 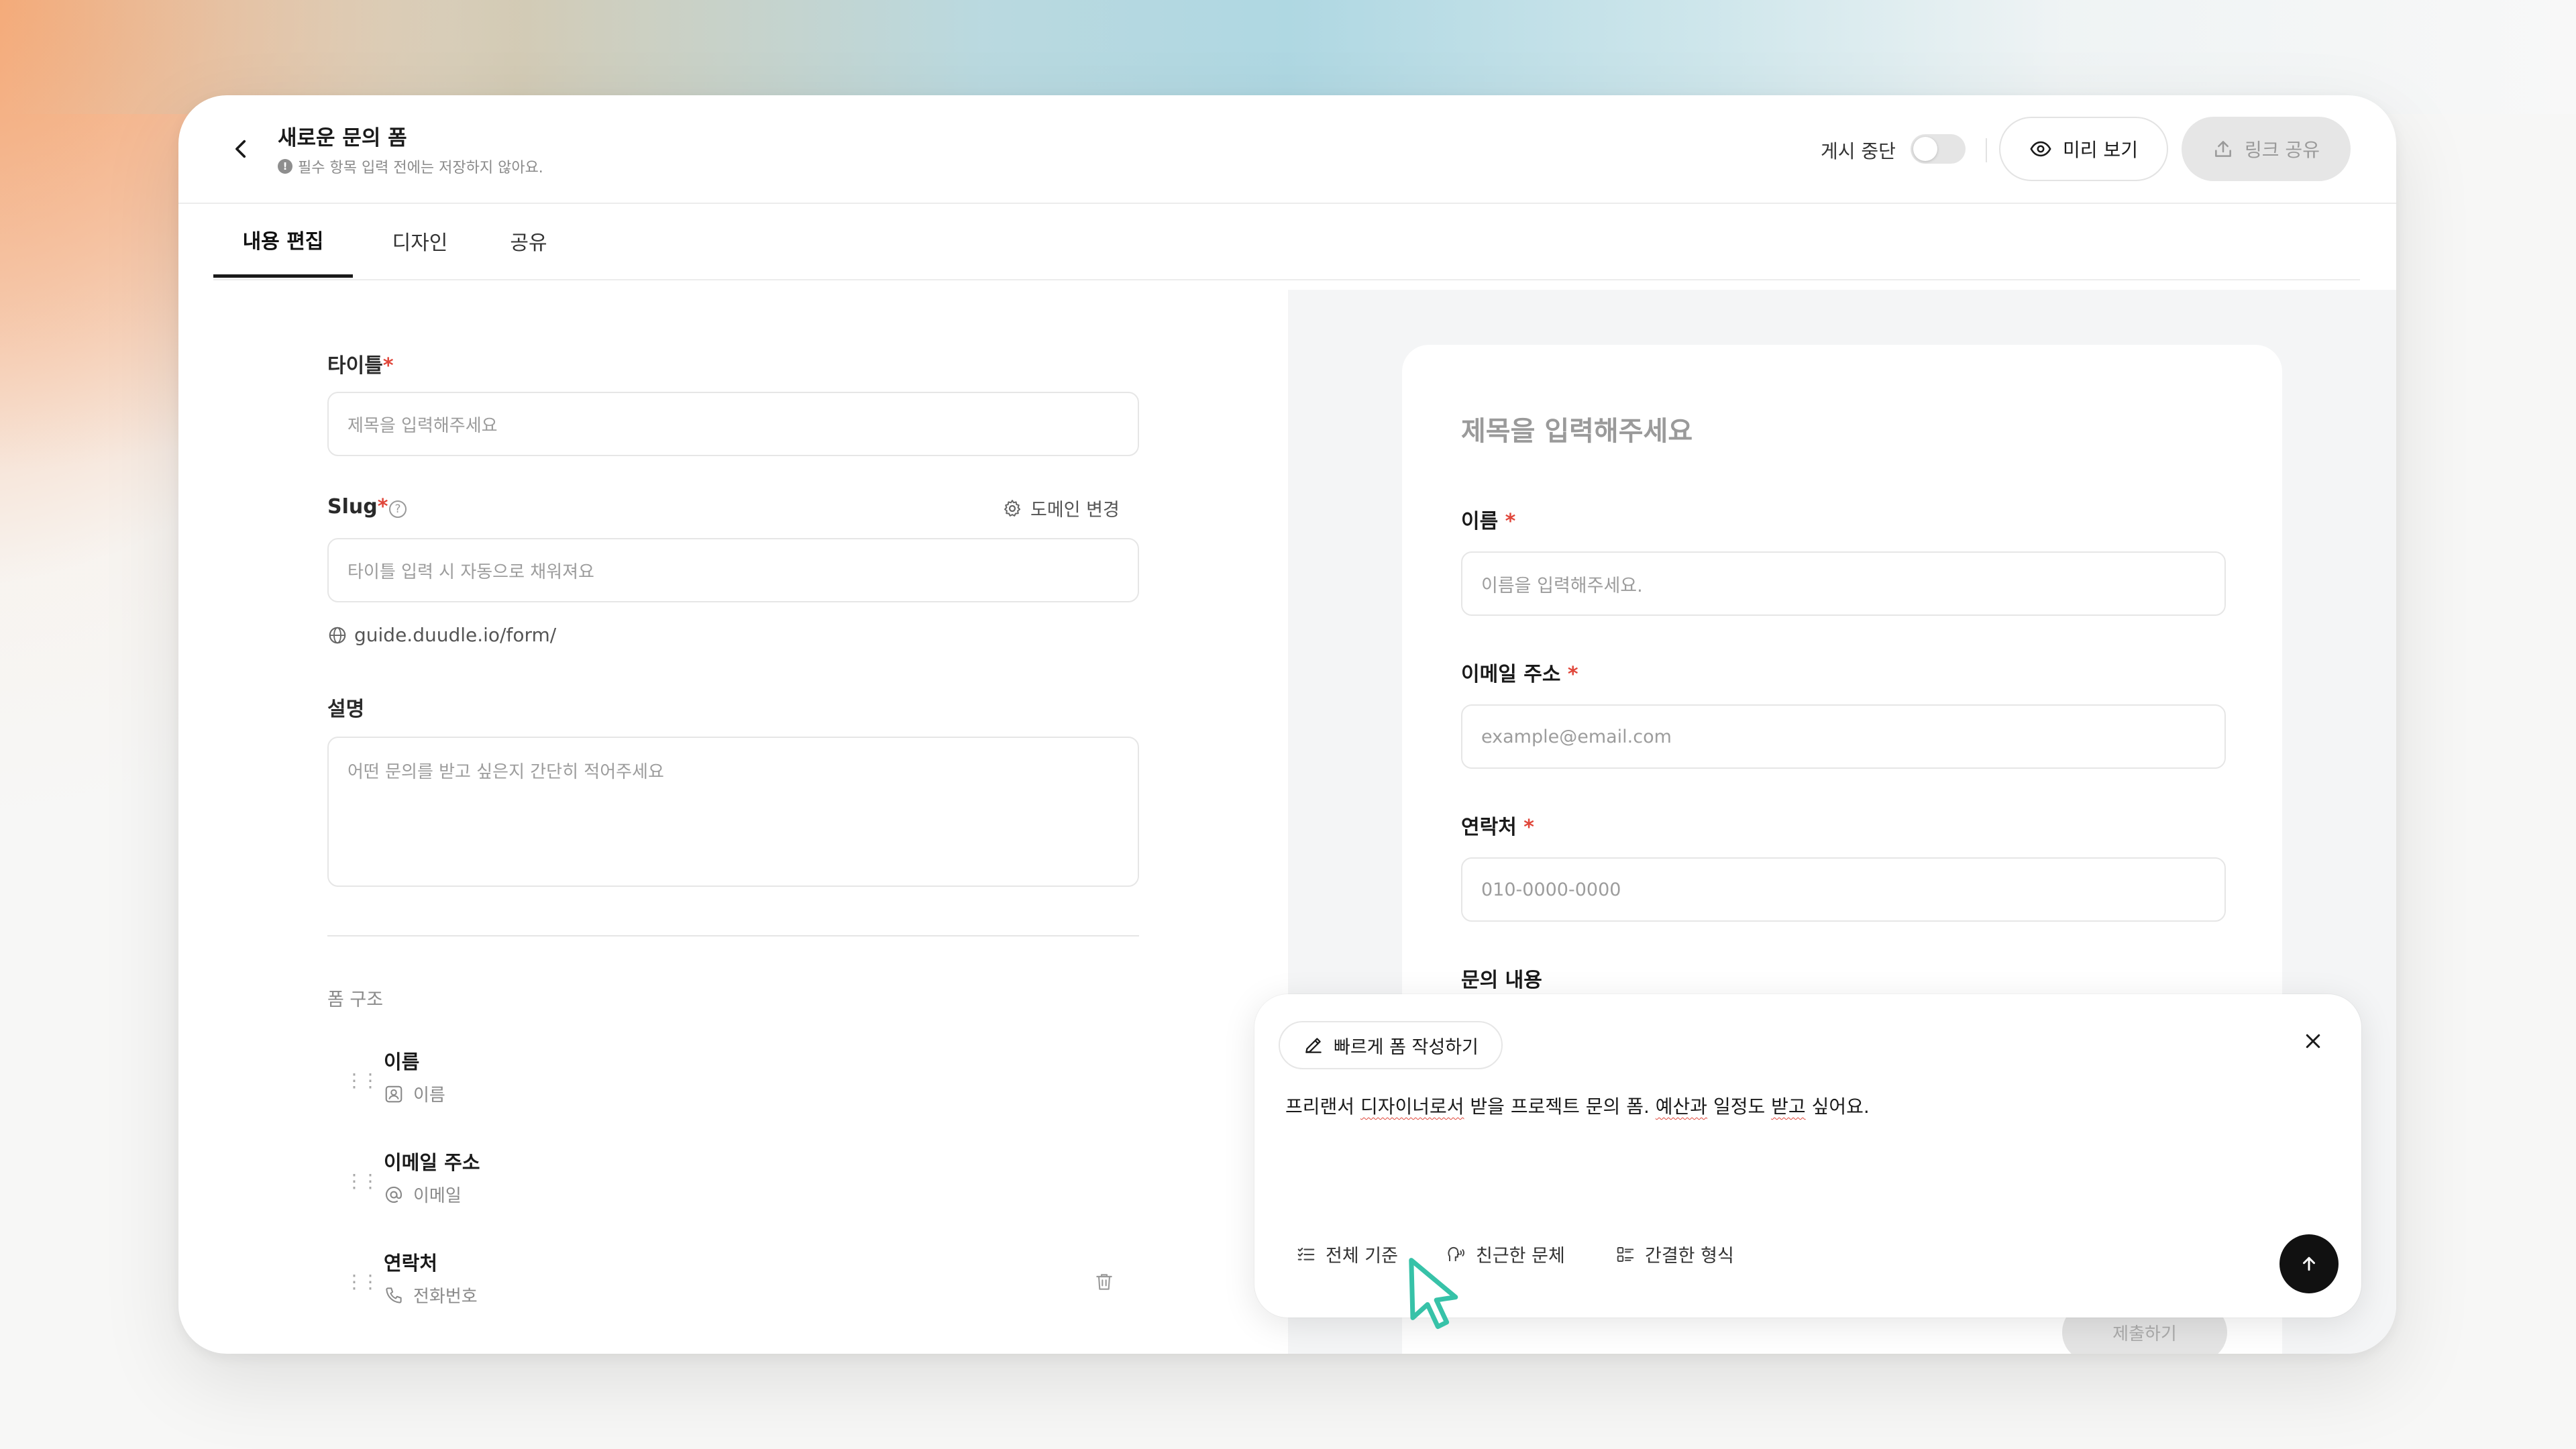 I want to click on chevron-left-icon, so click(x=240, y=149).